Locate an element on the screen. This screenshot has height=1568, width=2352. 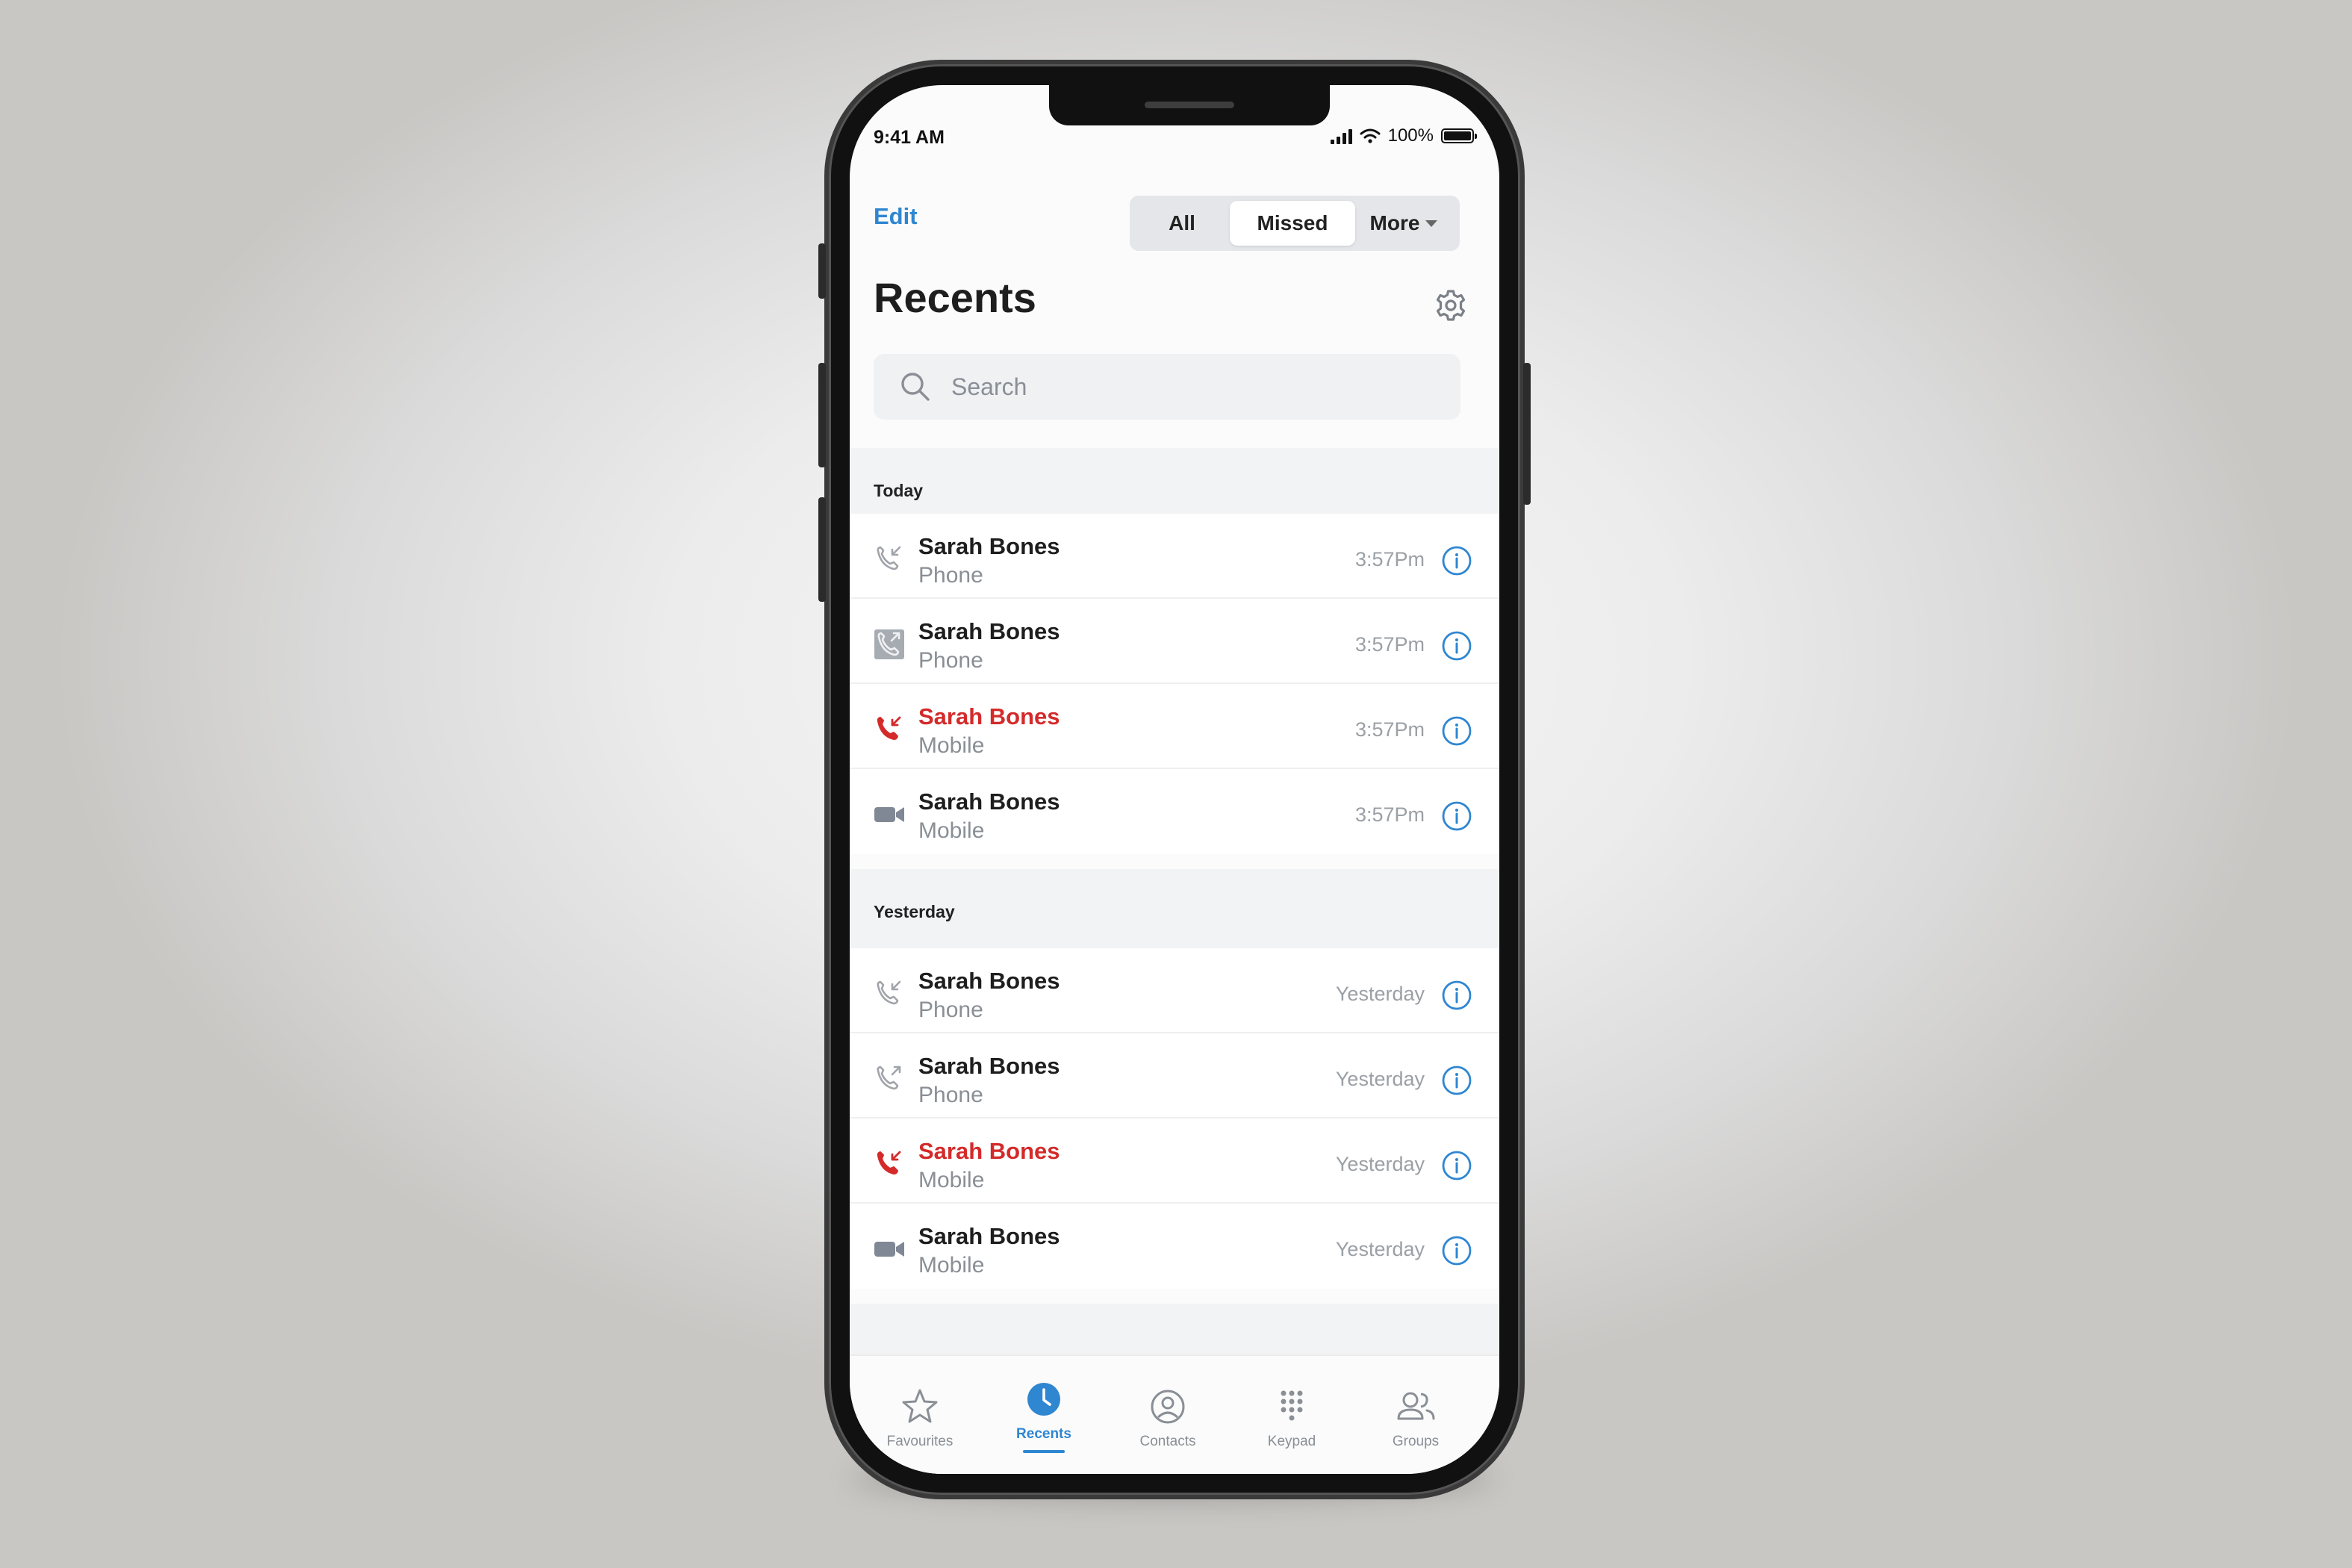
search-placeholder: Search is located at coordinates (989, 386).